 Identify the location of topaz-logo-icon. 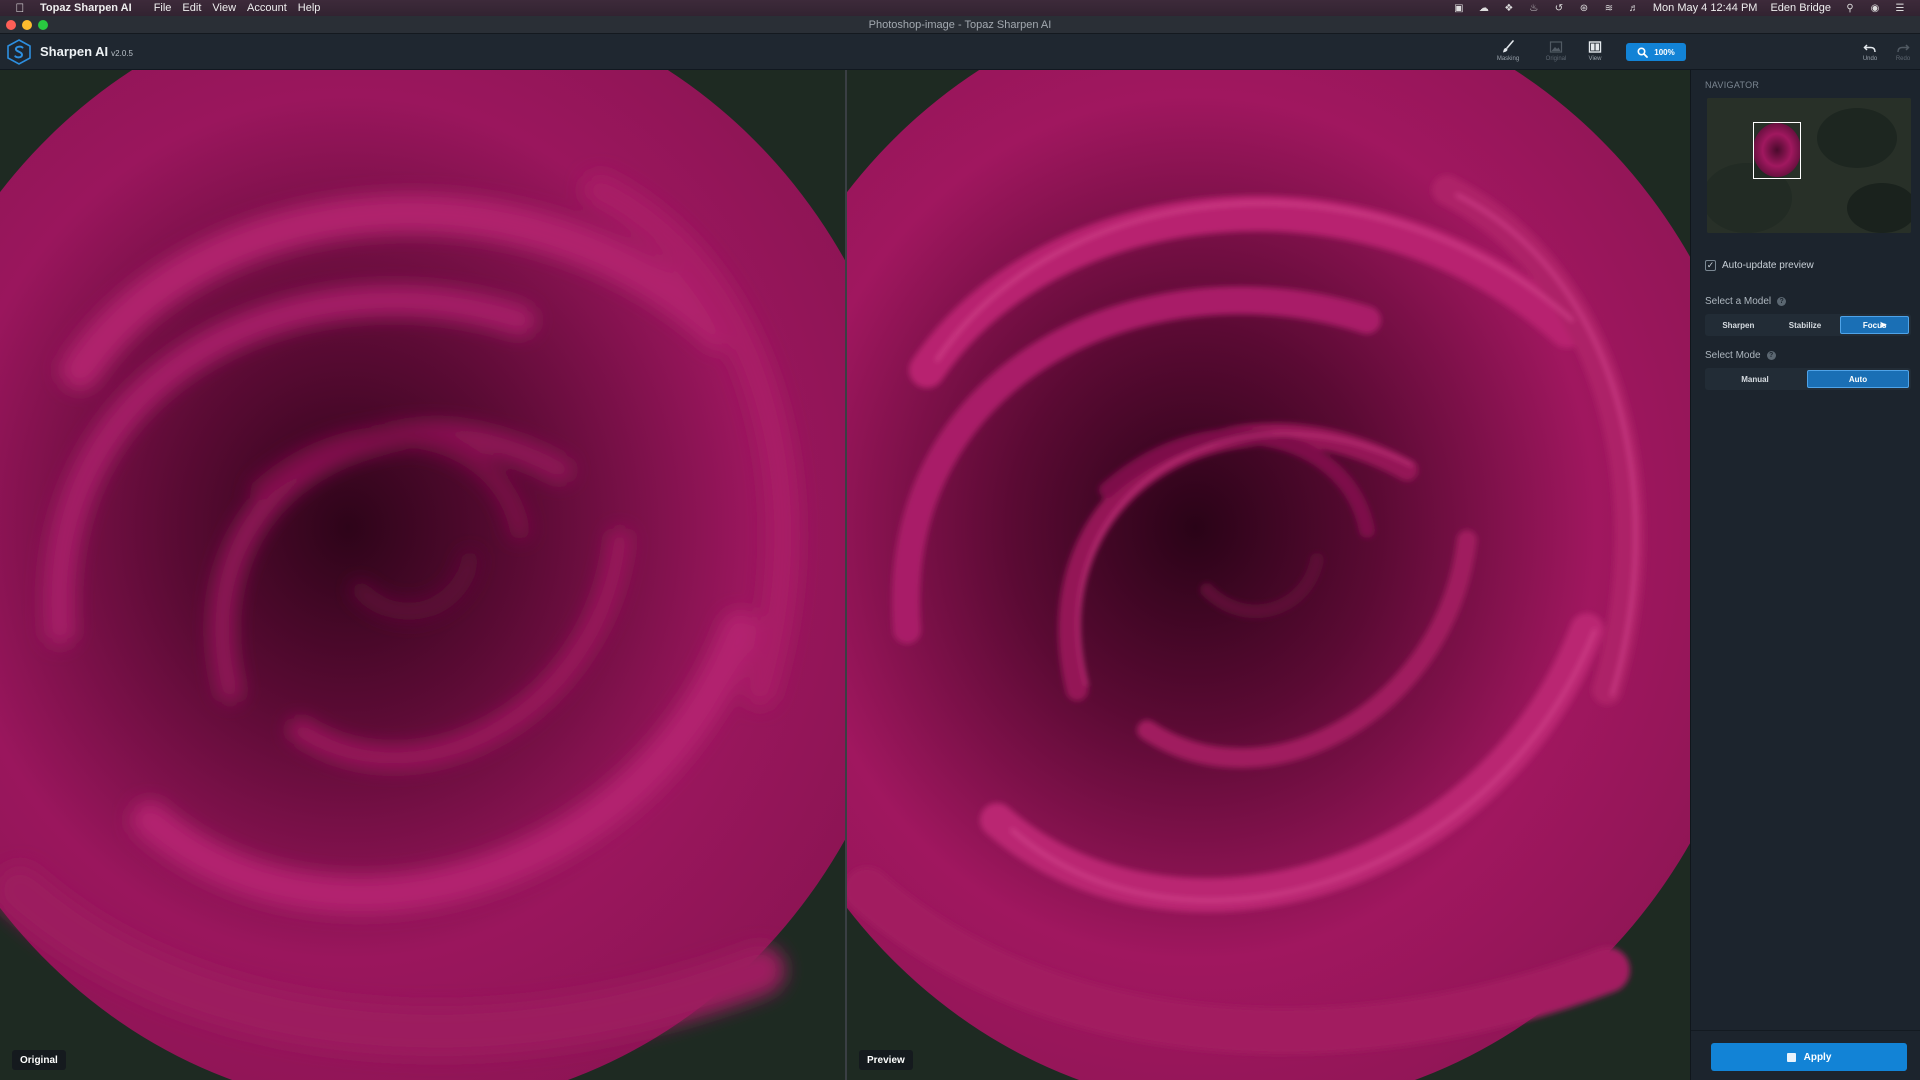
(19, 52).